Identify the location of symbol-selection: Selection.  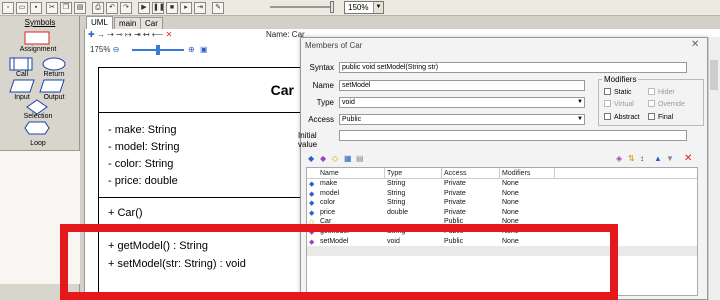
(38, 116).